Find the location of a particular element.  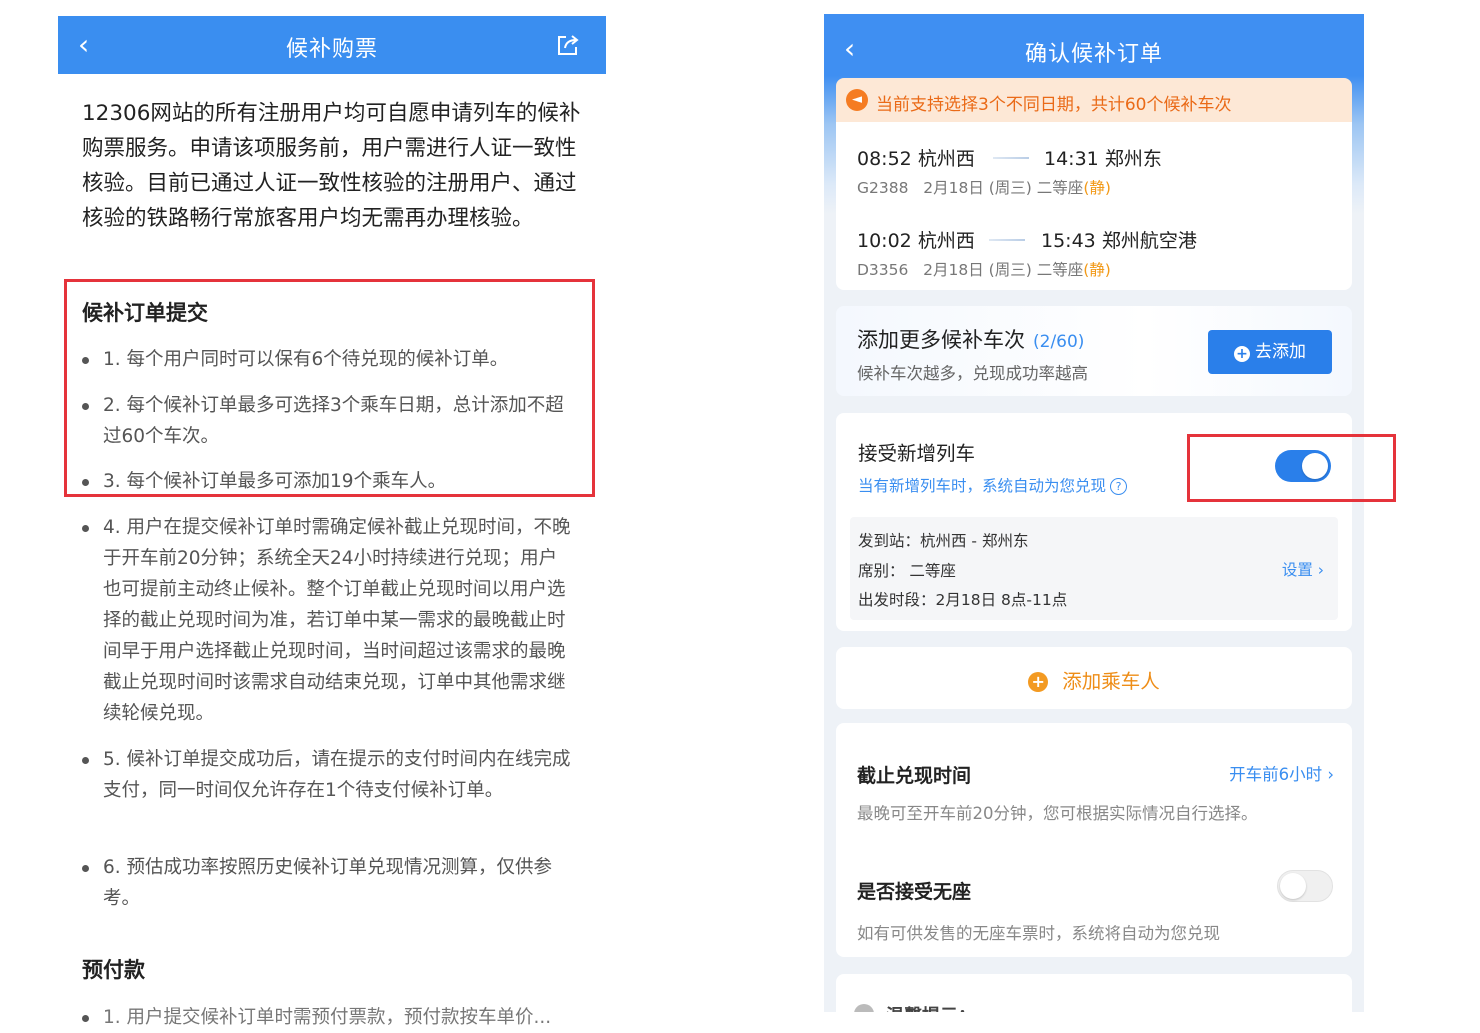

accept-no-seat-toggle is located at coordinates (1305, 886).